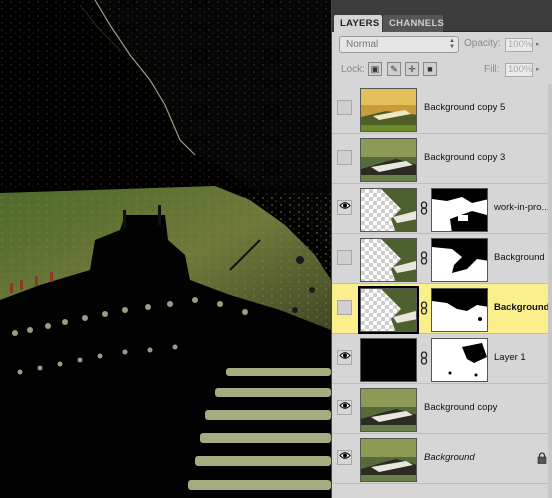  I want to click on blend-row: Normal ▲ ▼ Opacity: 100% ▸, so click(442, 45).